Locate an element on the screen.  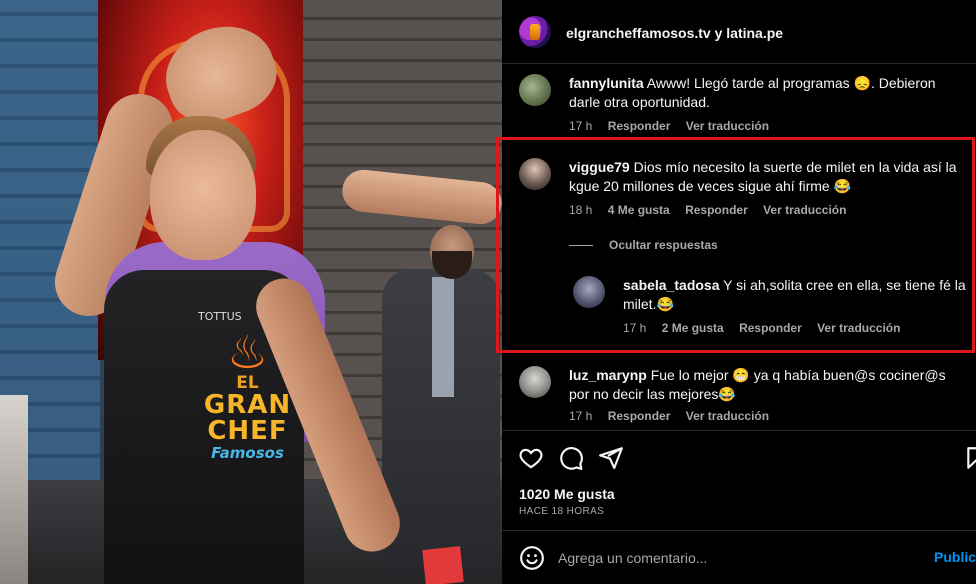
comment-icon is located at coordinates (571, 458).